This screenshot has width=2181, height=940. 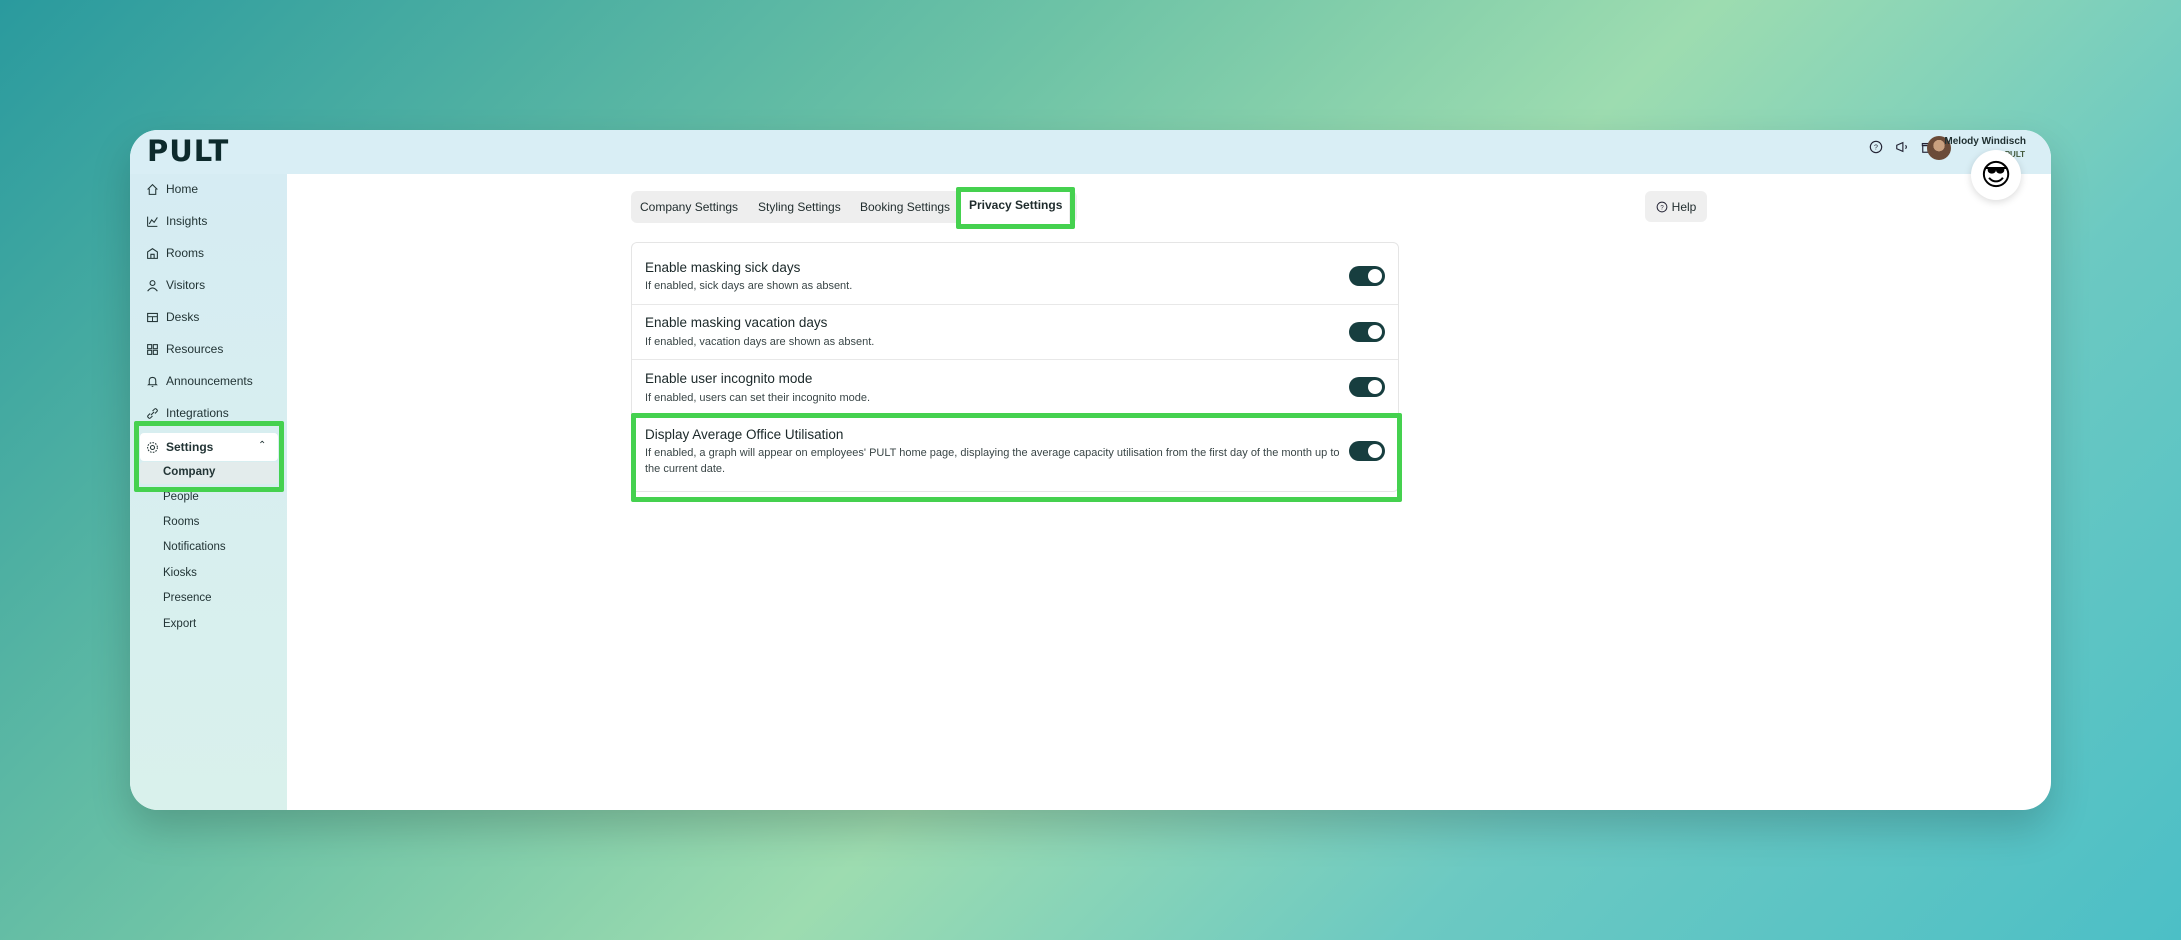 What do you see at coordinates (152, 317) in the screenshot?
I see `desk-icon` at bounding box center [152, 317].